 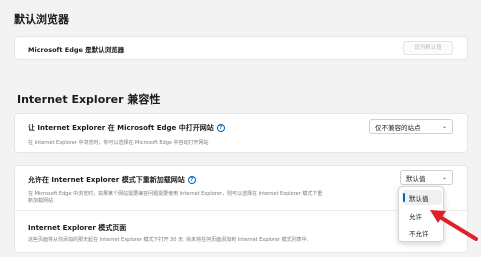 What do you see at coordinates (41, 19) in the screenshot?
I see `default-browser-heading: 默认浏览器` at bounding box center [41, 19].